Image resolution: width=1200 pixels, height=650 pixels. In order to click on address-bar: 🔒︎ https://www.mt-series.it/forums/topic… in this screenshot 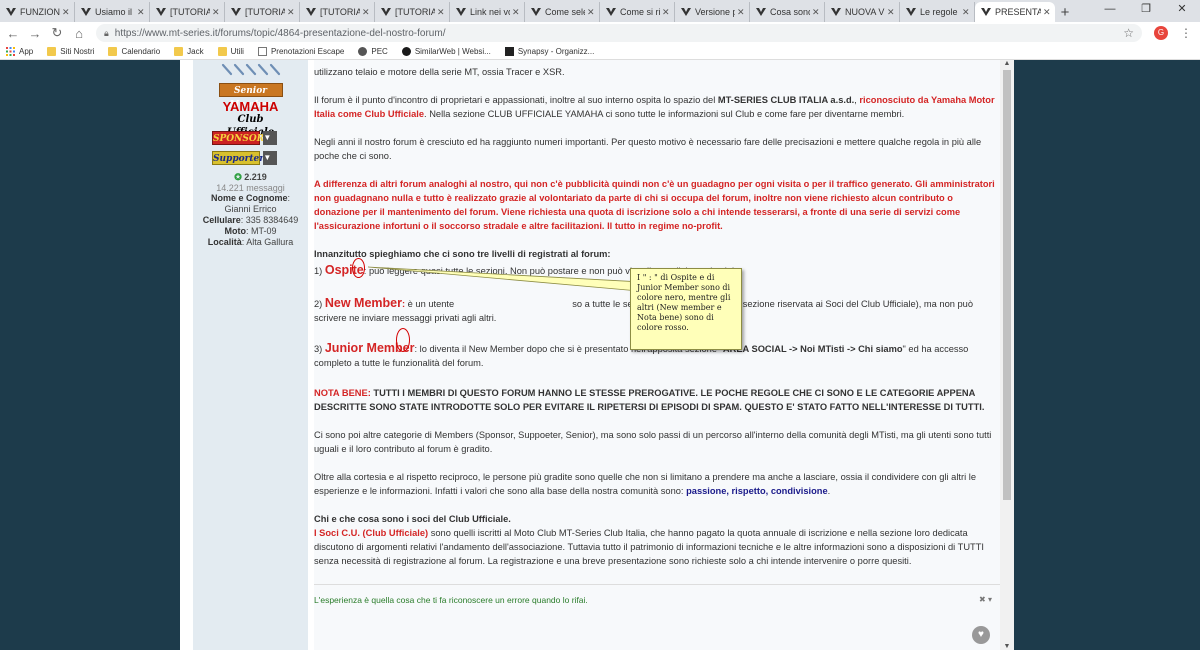, I will do `click(619, 33)`.